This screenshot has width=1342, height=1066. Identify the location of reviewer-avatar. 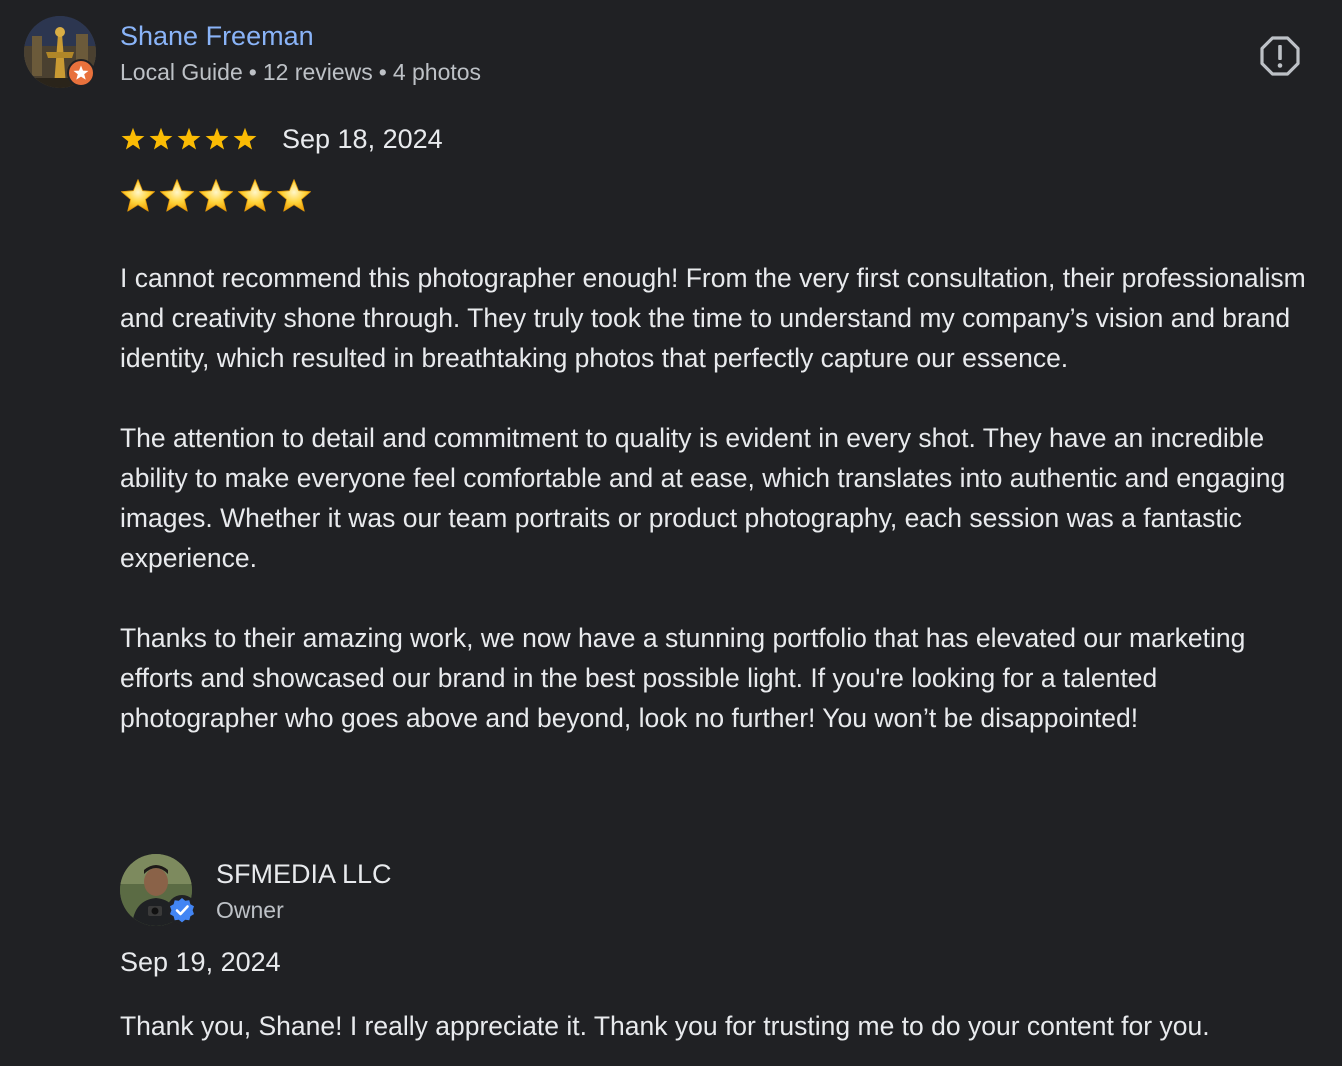
(60, 52).